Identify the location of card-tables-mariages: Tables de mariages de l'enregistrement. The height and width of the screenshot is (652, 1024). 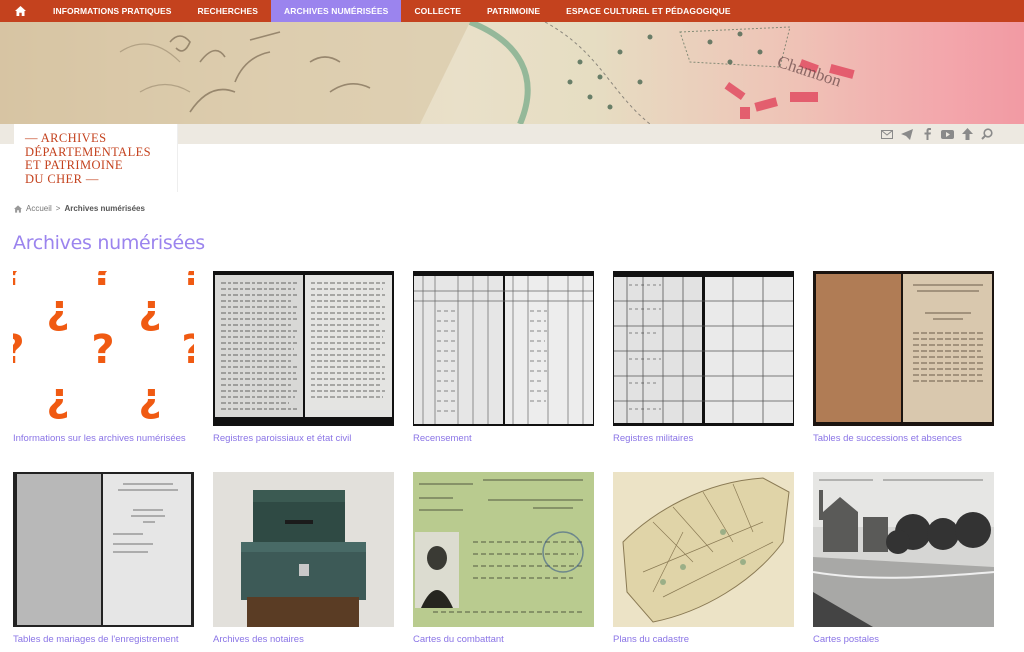
(103, 558).